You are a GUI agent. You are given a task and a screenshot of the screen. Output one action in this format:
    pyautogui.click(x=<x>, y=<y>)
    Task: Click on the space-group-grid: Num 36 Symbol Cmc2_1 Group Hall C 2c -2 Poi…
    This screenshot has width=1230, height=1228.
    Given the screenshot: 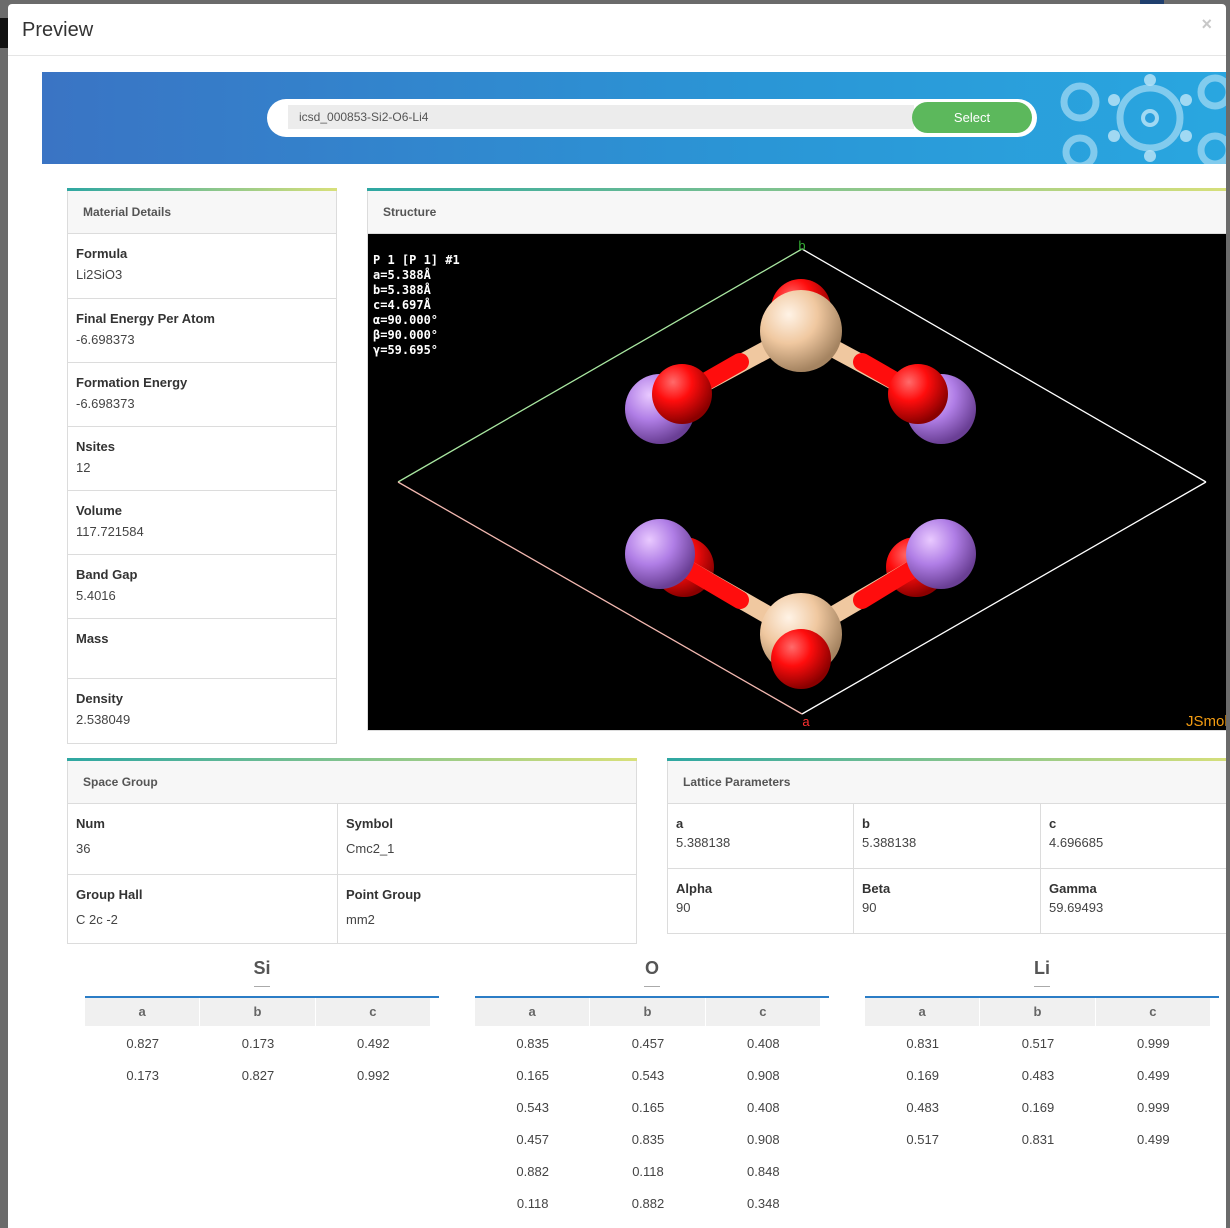 What is the action you would take?
    pyautogui.click(x=352, y=873)
    